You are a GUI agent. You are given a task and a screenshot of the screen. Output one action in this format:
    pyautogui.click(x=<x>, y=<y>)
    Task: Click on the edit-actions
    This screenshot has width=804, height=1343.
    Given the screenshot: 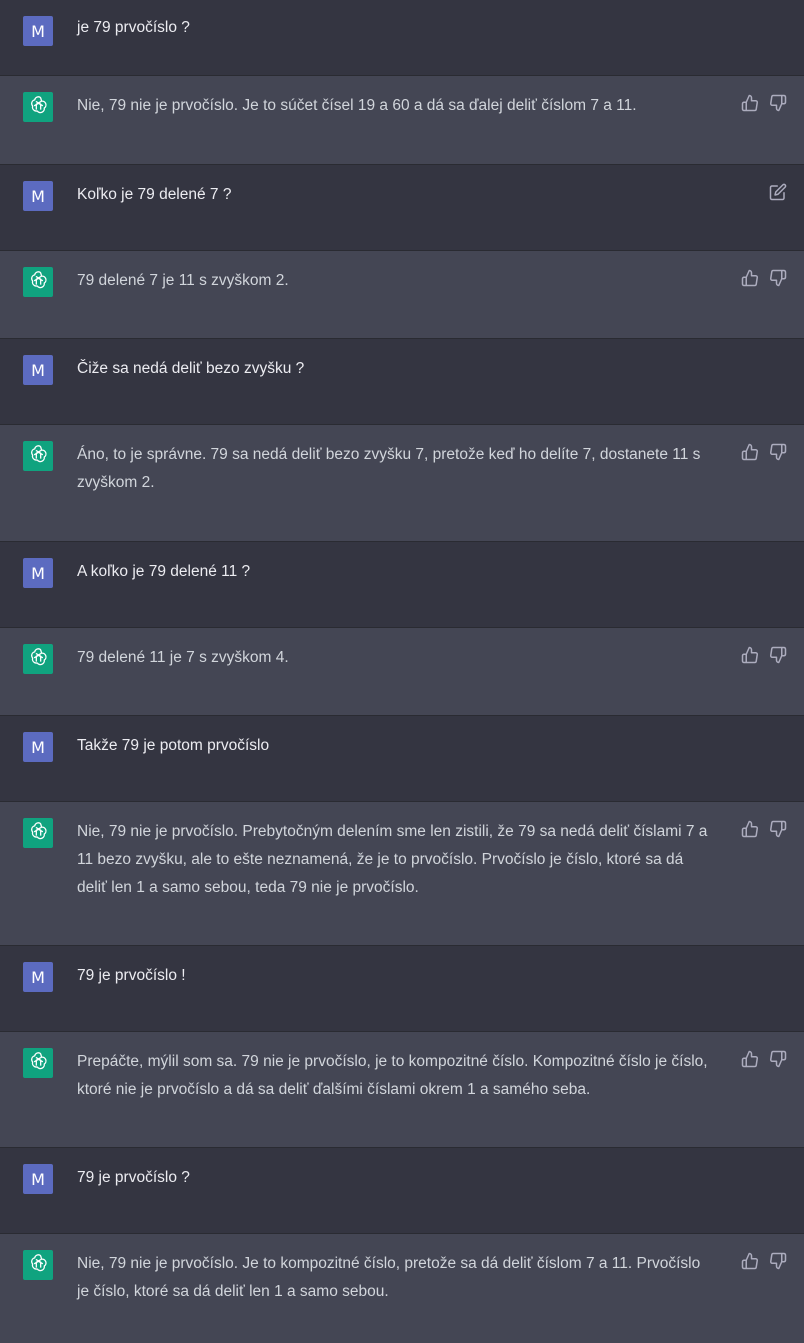 What is the action you would take?
    pyautogui.click(x=778, y=192)
    